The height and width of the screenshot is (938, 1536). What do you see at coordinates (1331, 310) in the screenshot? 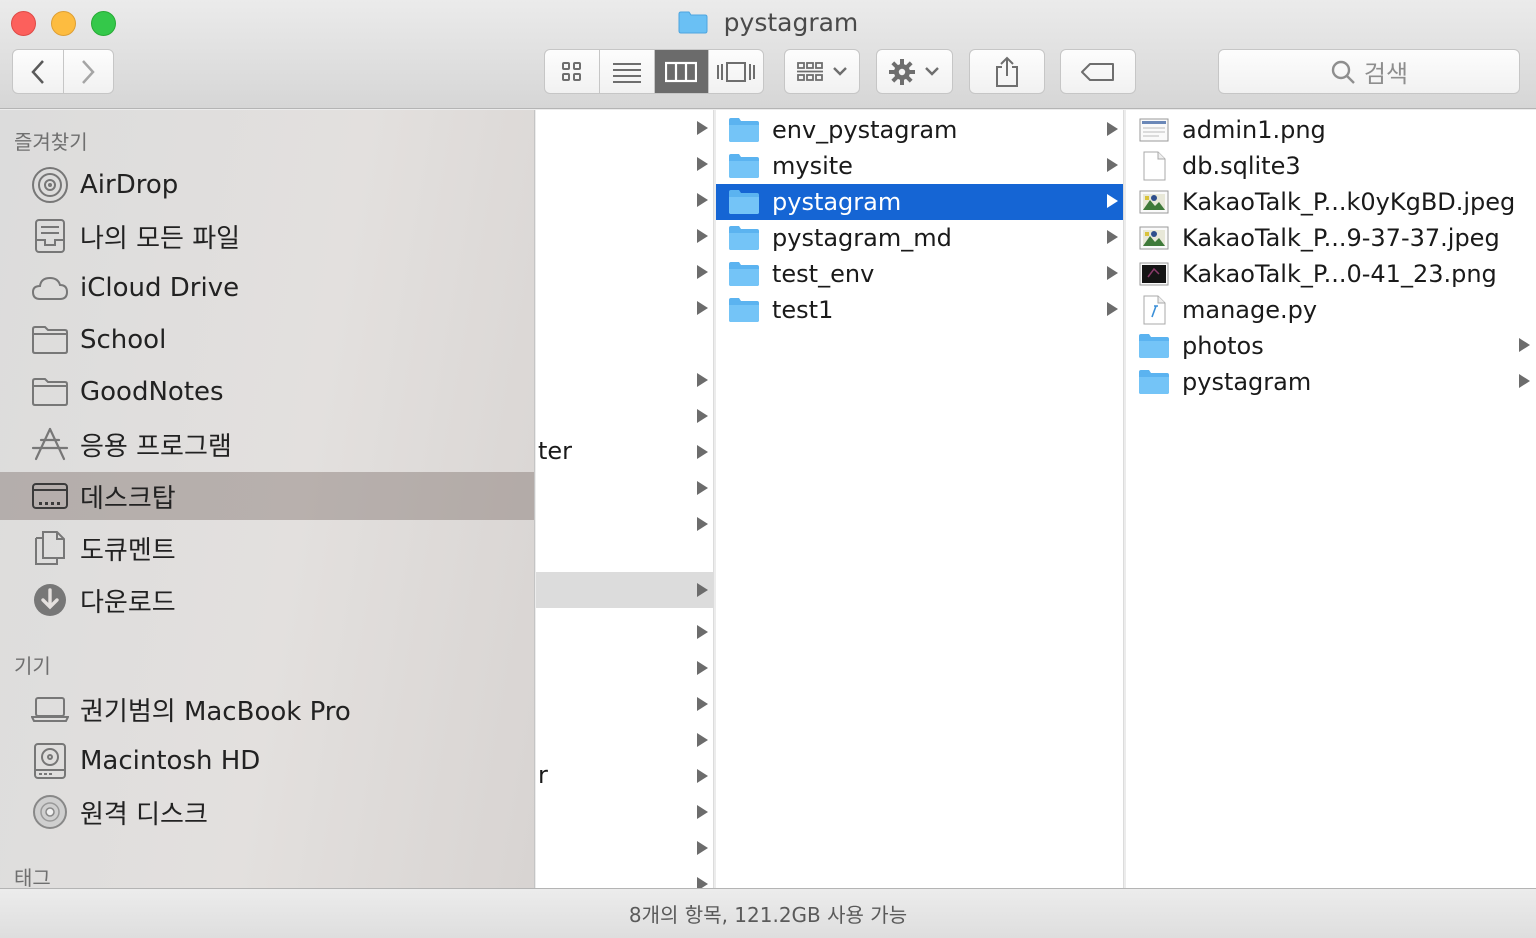
I see `list-item-manage-py: manage.py` at bounding box center [1331, 310].